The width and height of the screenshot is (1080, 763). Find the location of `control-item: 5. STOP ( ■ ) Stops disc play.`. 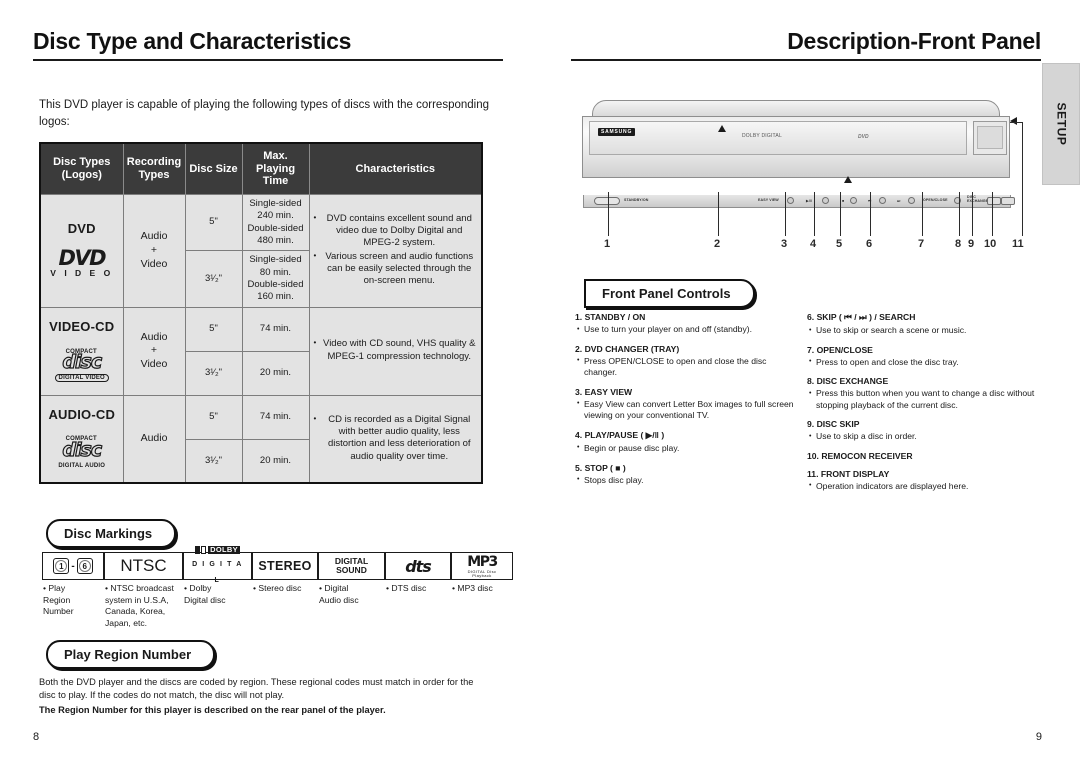

control-item: 5. STOP ( ■ ) Stops disc play. is located at coordinates (687, 475).